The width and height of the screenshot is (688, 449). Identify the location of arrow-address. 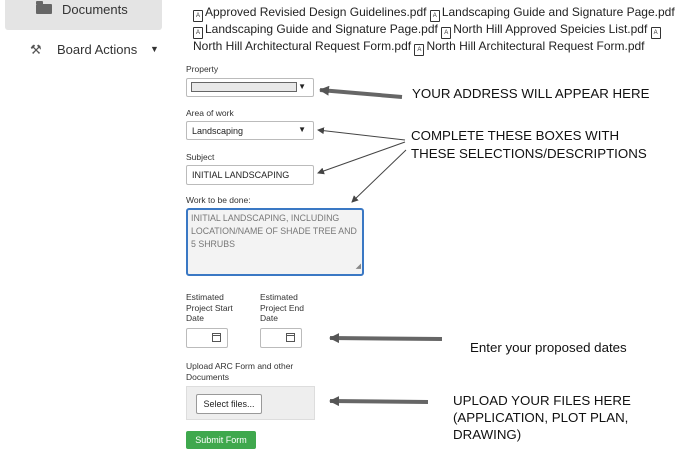
(361, 92).